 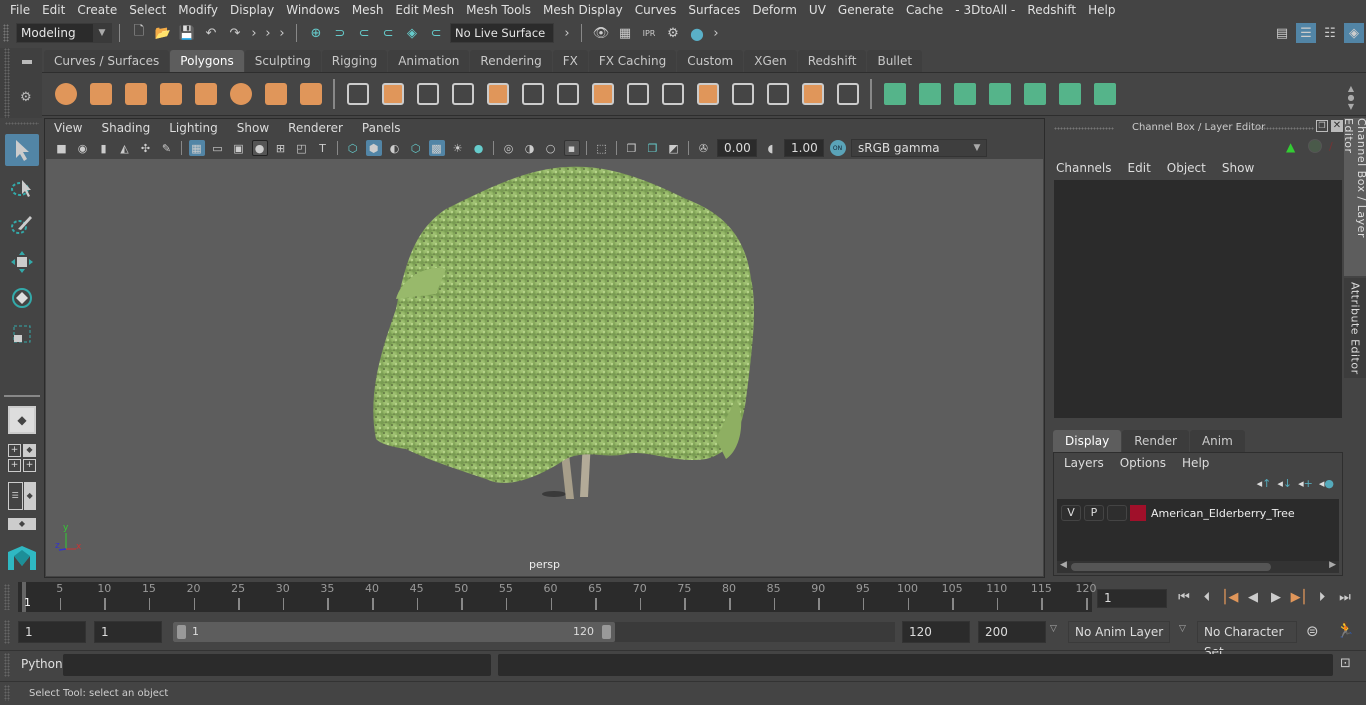 I want to click on shelf-scroll: ▲ ● ▼, so click(x=1351, y=97).